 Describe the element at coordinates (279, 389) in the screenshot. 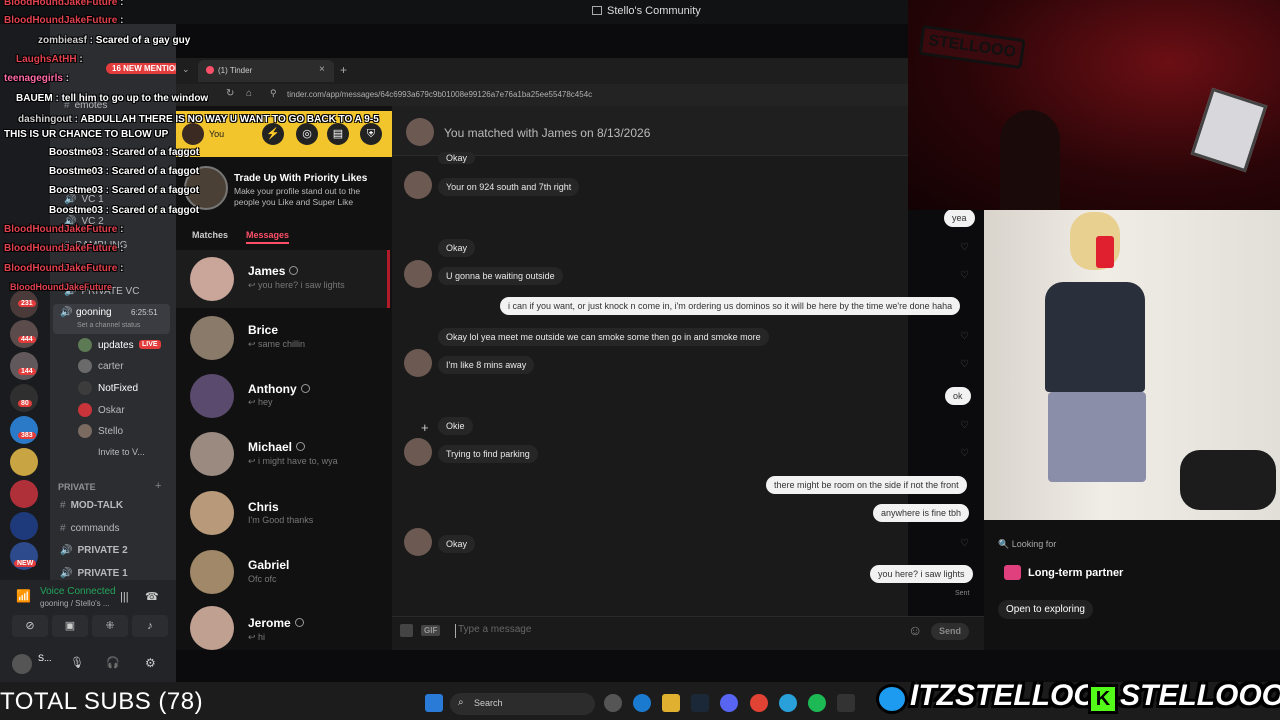

I see `conversation-name: Anthony` at that location.